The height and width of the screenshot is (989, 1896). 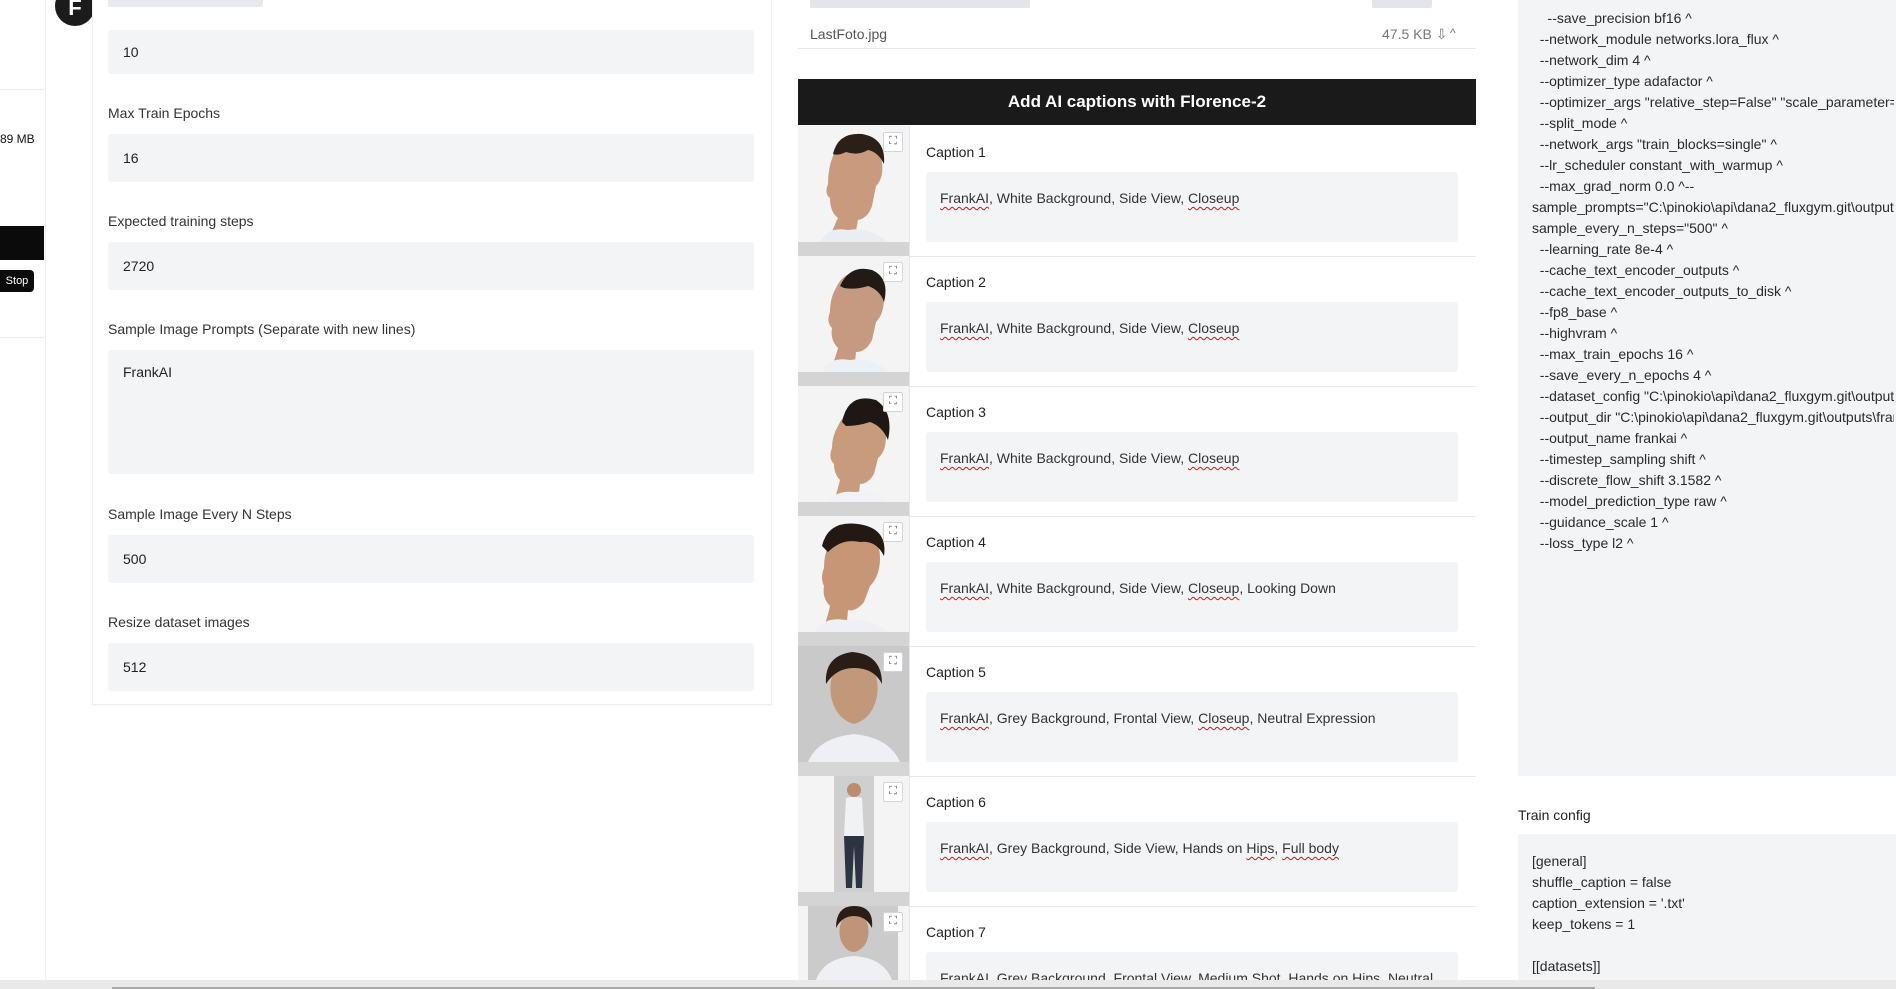 I want to click on caption-label: Caption 3, so click(x=956, y=412).